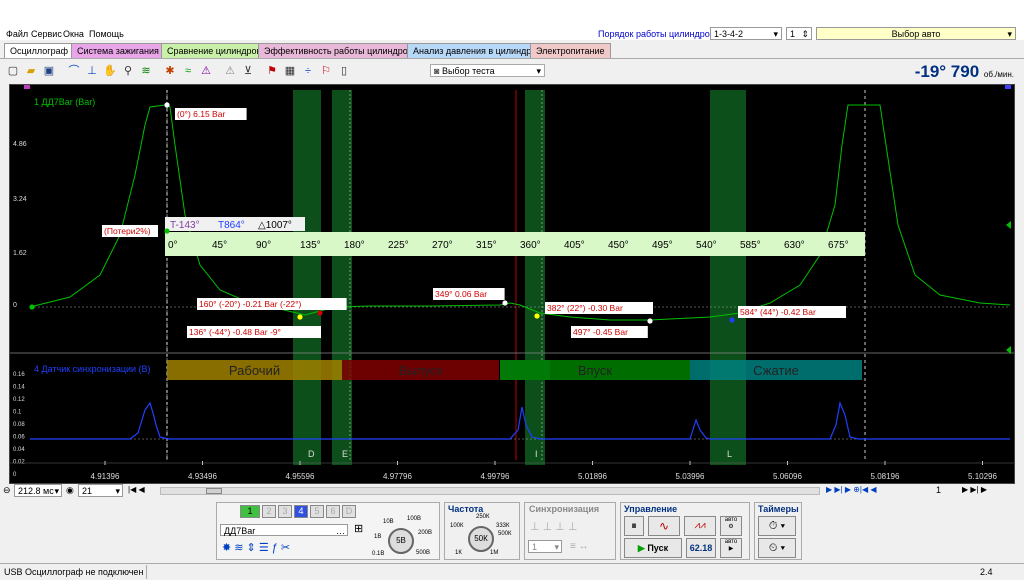 This screenshot has width=1024, height=580. What do you see at coordinates (483, 517) in the screenshot?
I see `freq-label: 250К` at bounding box center [483, 517].